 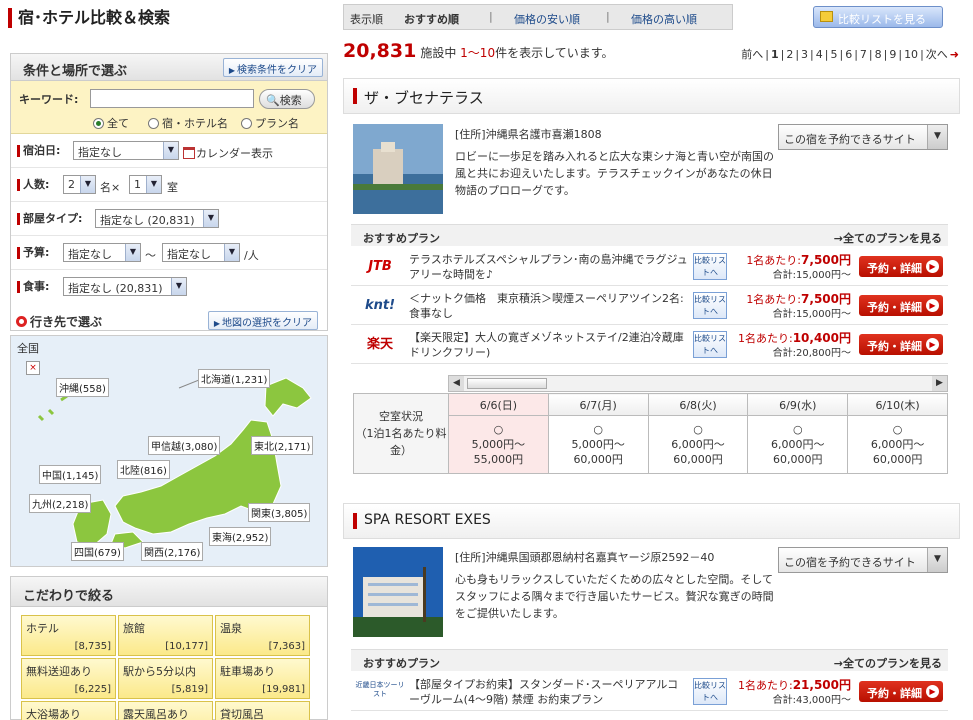 I want to click on clear-conditions-button: ▶ 検索条件をクリア, so click(x=272, y=67).